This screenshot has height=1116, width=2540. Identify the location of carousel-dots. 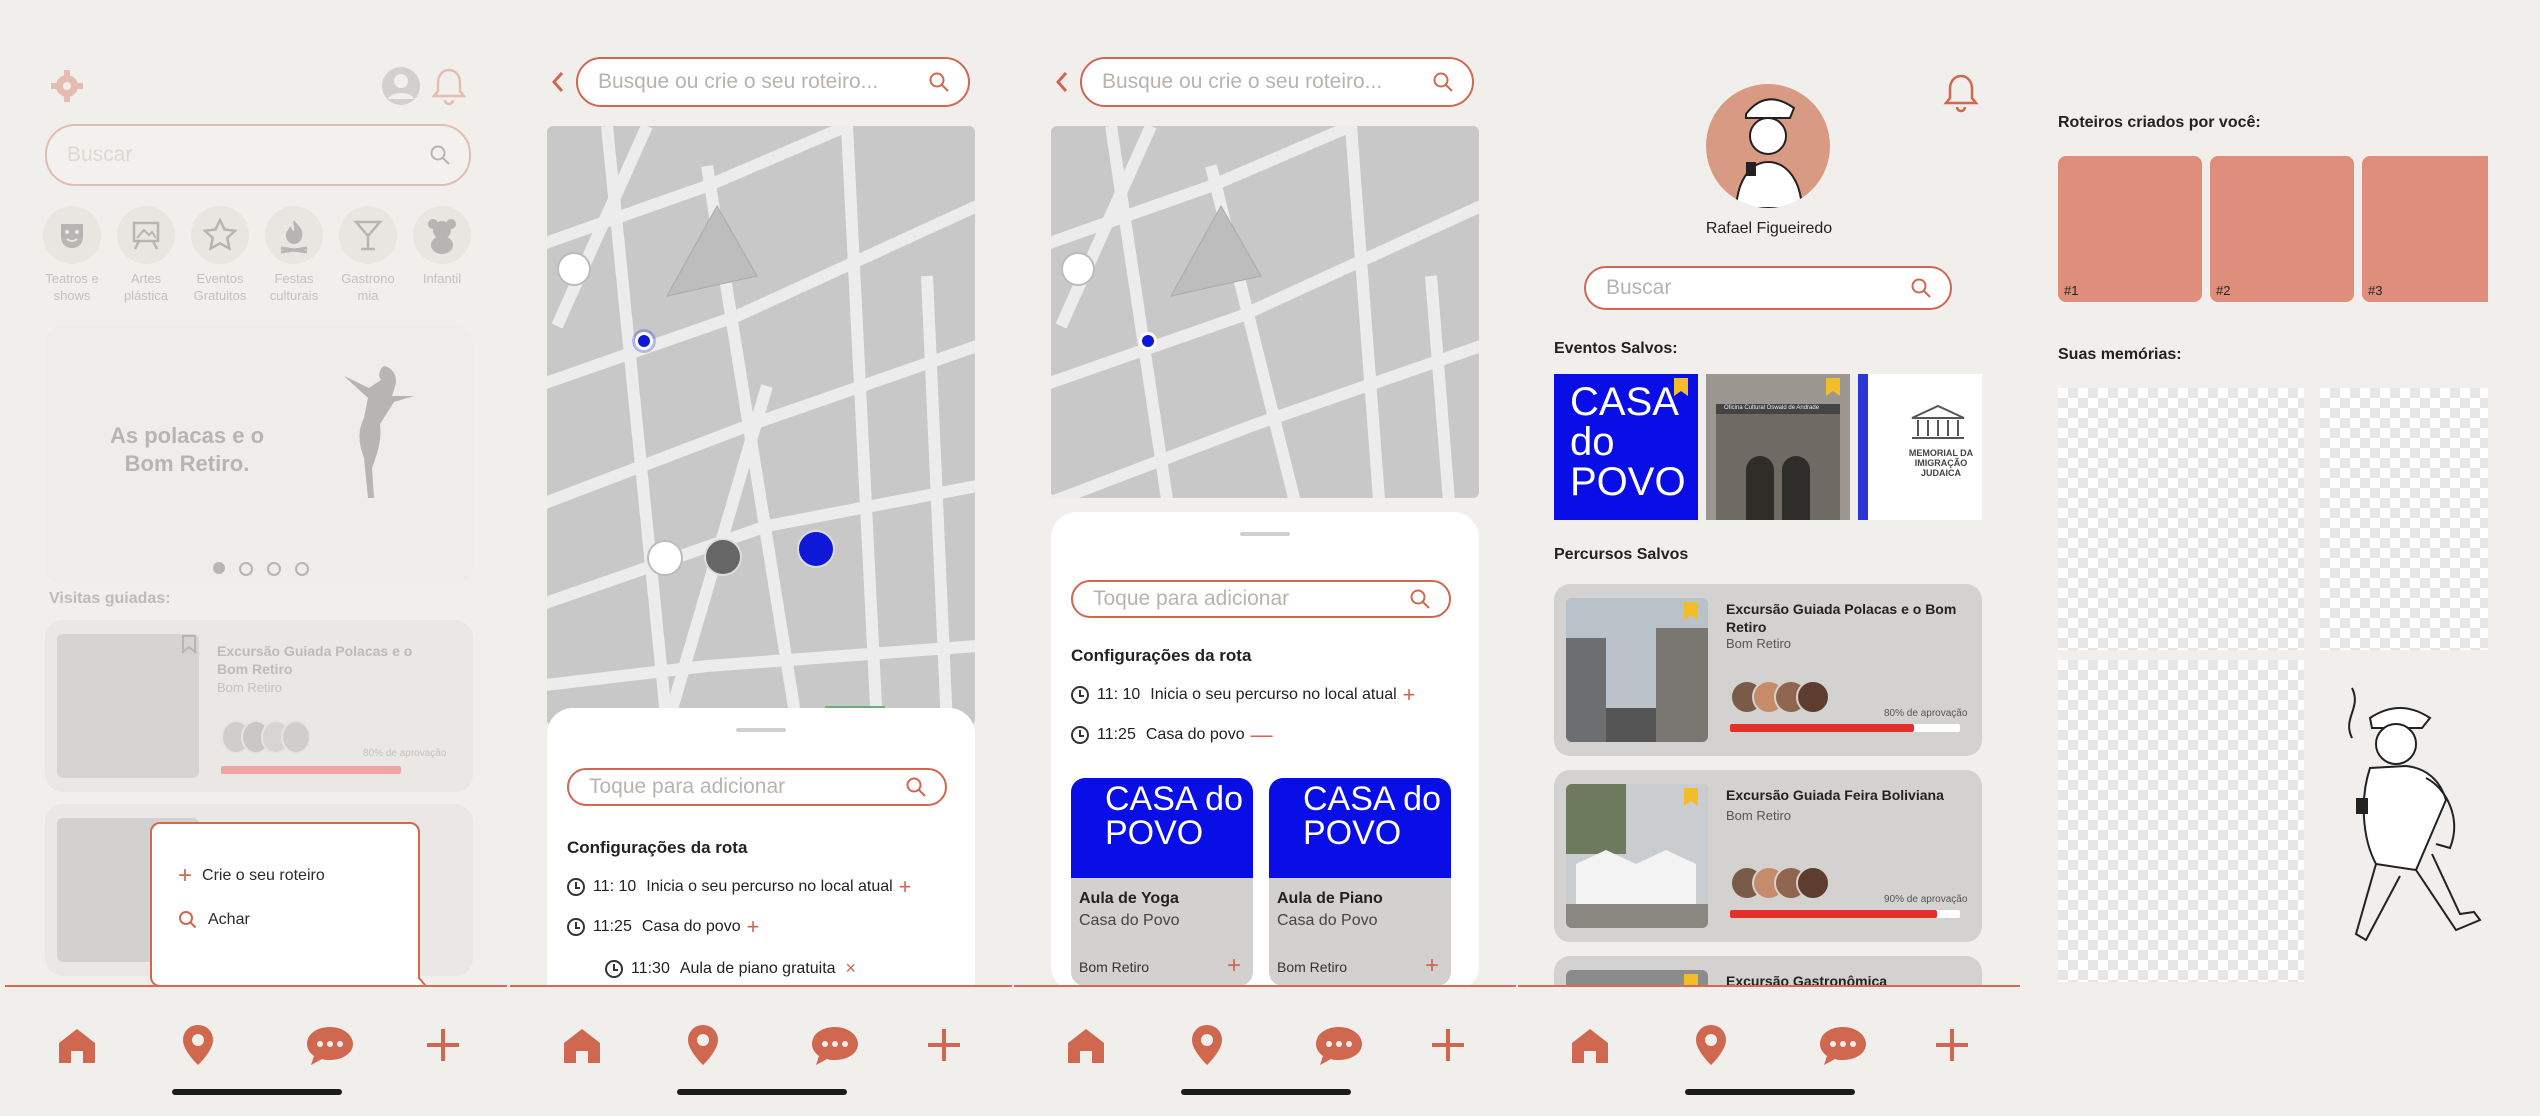
(261, 569).